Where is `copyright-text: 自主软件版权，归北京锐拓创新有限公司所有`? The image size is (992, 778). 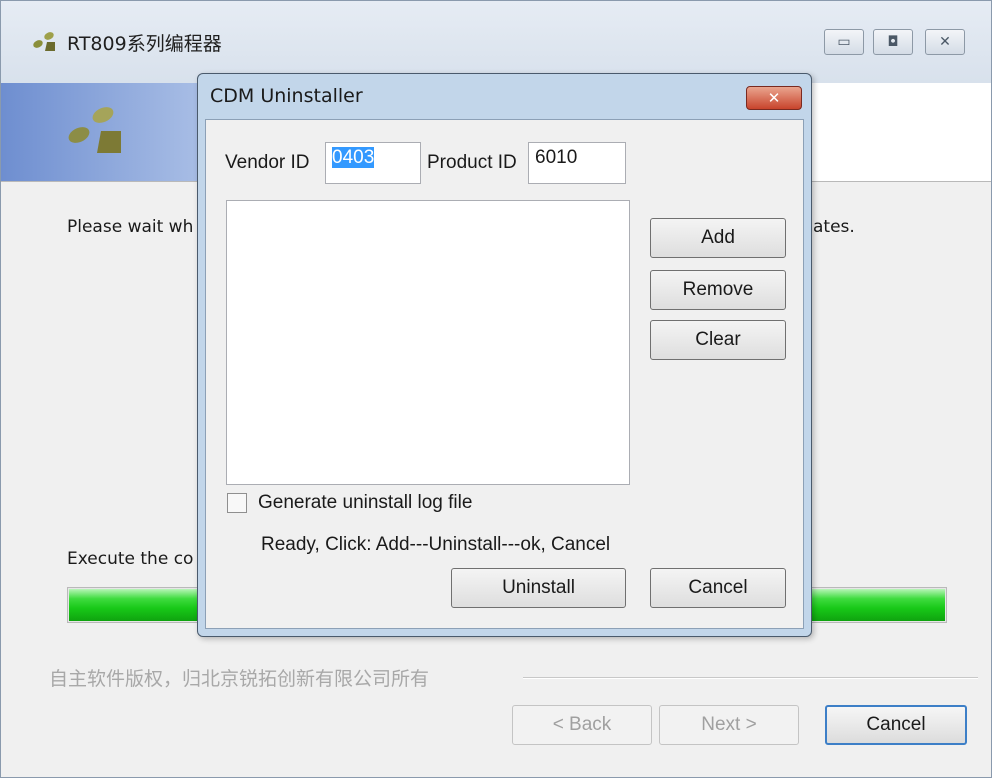
copyright-text: 自主软件版权，归北京锐拓创新有限公司所有 is located at coordinates (239, 679).